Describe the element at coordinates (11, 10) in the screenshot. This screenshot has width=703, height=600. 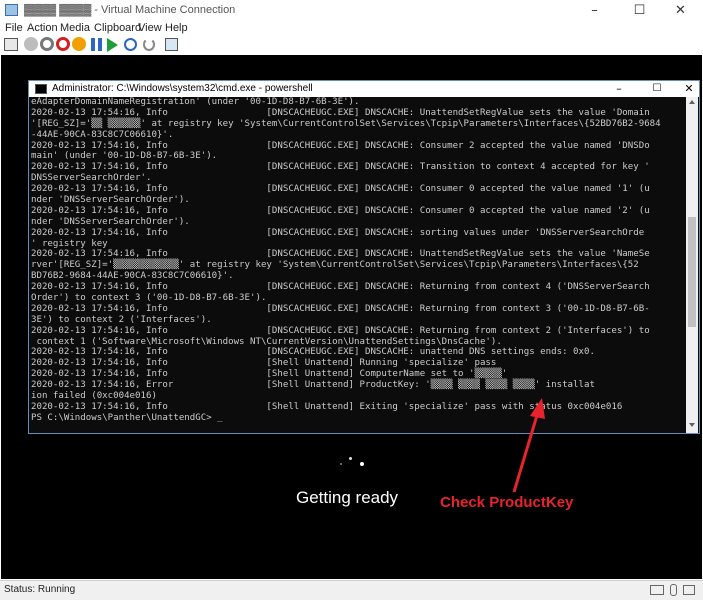
I see `vm-connection-app-icon` at that location.